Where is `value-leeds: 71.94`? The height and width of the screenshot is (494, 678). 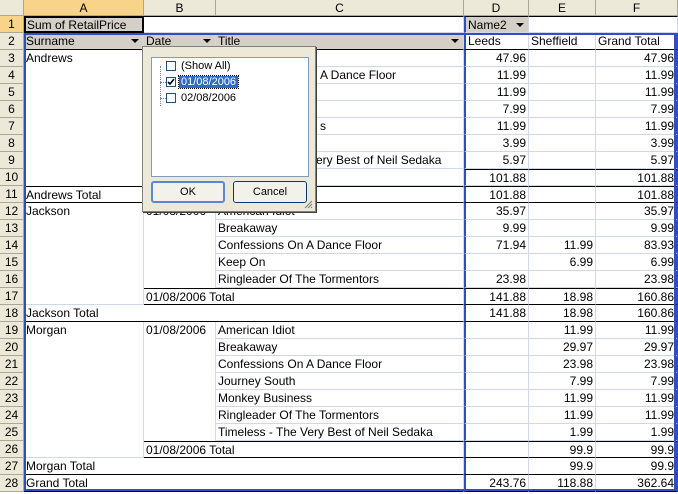 value-leeds: 71.94 is located at coordinates (496, 245).